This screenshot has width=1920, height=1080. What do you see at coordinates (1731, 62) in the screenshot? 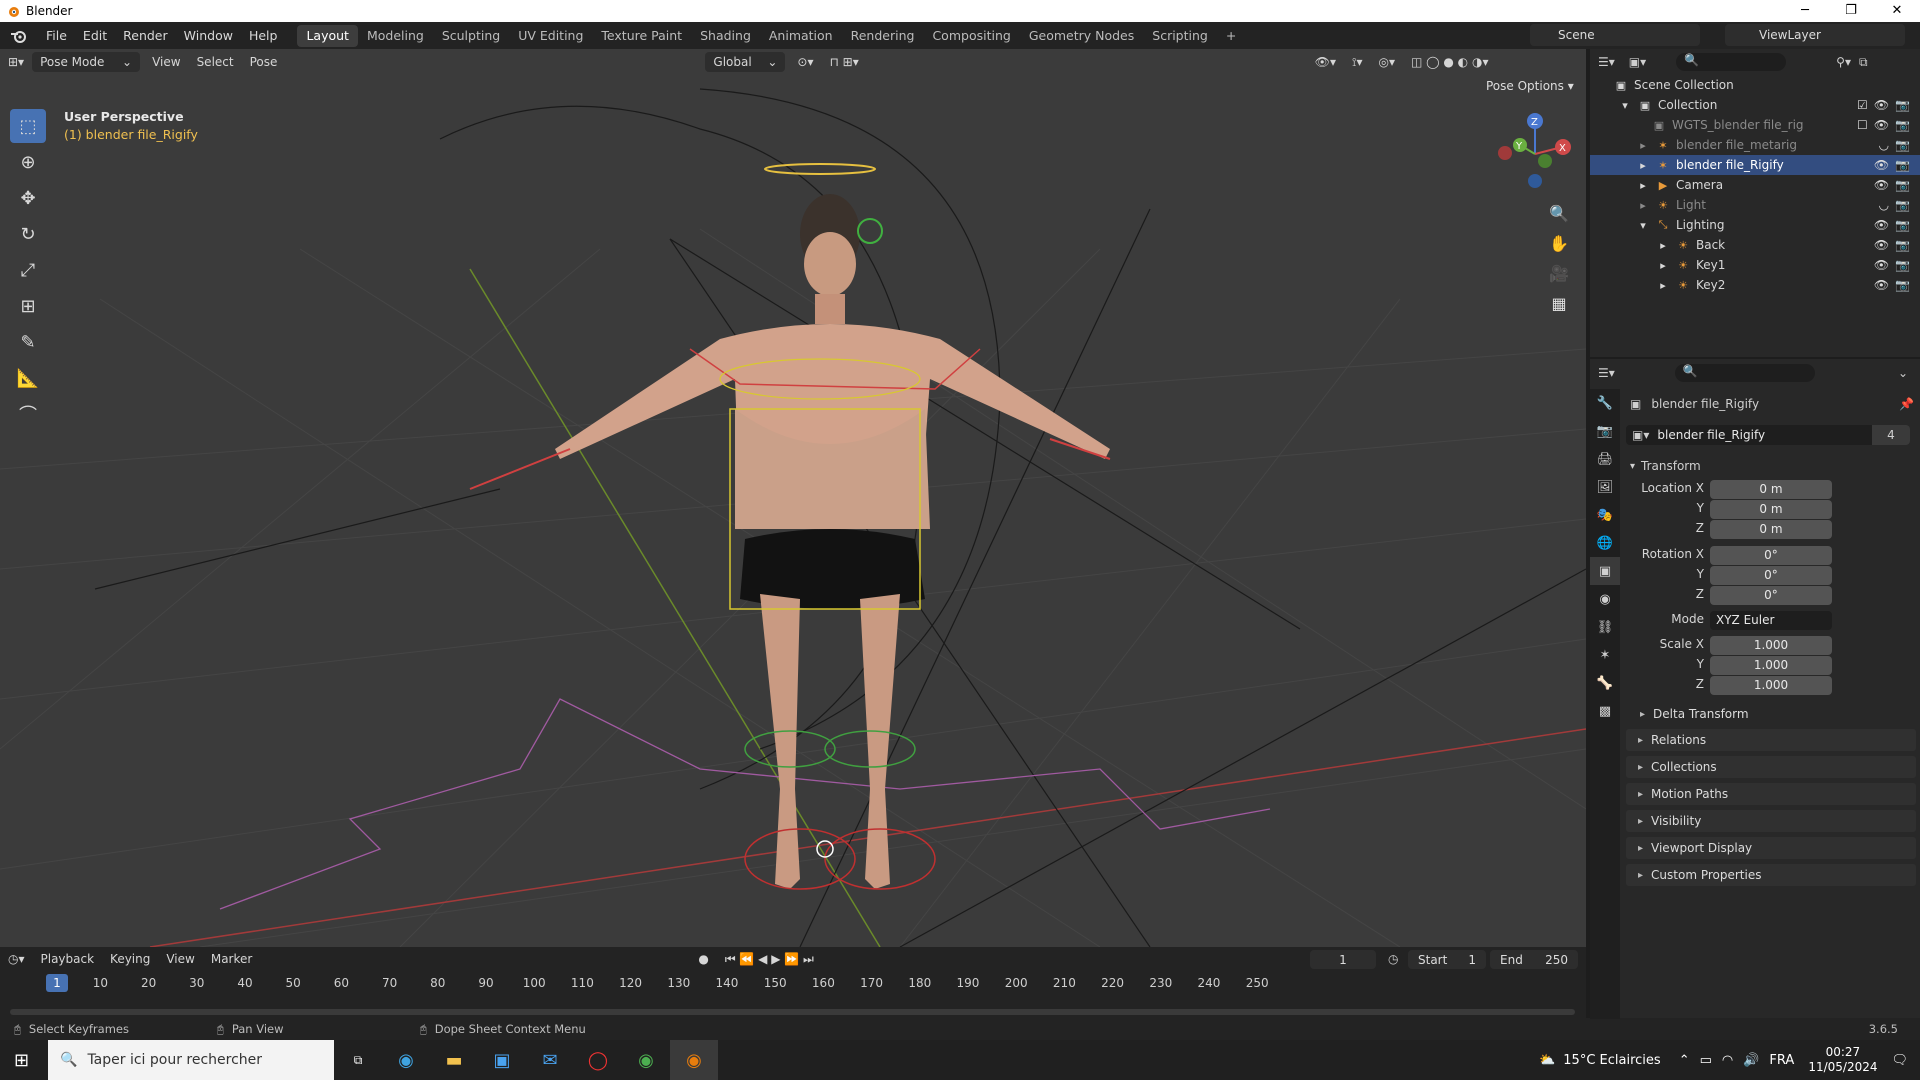
I see `outliner-search-input: 🔍` at bounding box center [1731, 62].